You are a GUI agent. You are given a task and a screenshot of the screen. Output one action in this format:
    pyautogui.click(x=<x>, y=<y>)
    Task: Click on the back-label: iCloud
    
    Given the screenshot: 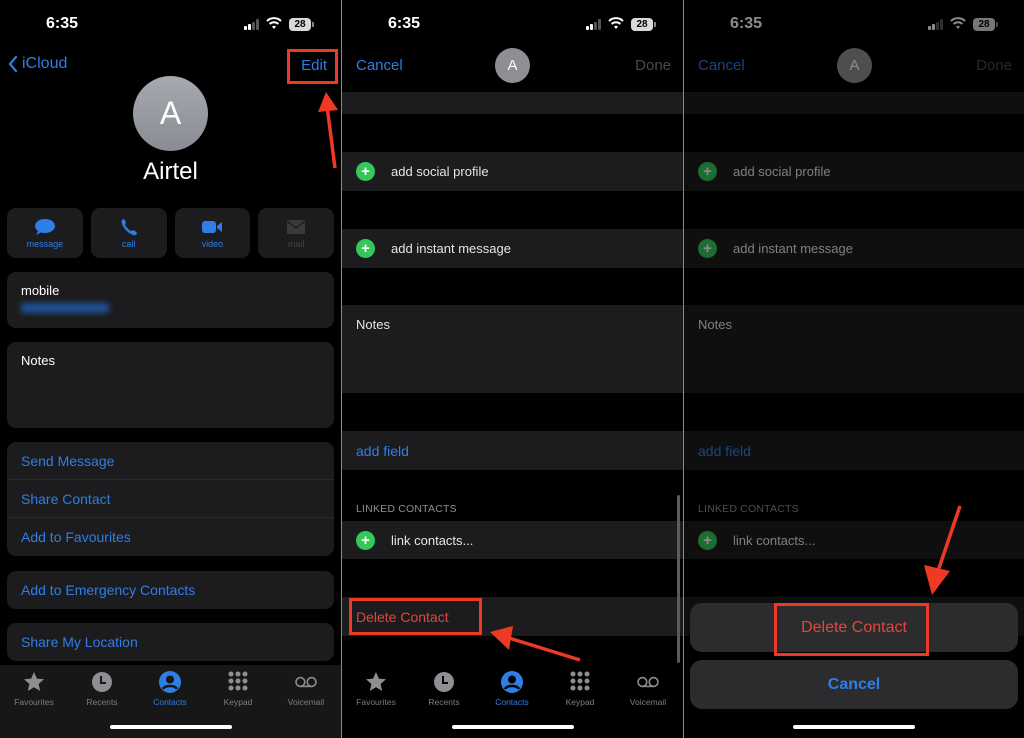 What is the action you would take?
    pyautogui.click(x=45, y=63)
    